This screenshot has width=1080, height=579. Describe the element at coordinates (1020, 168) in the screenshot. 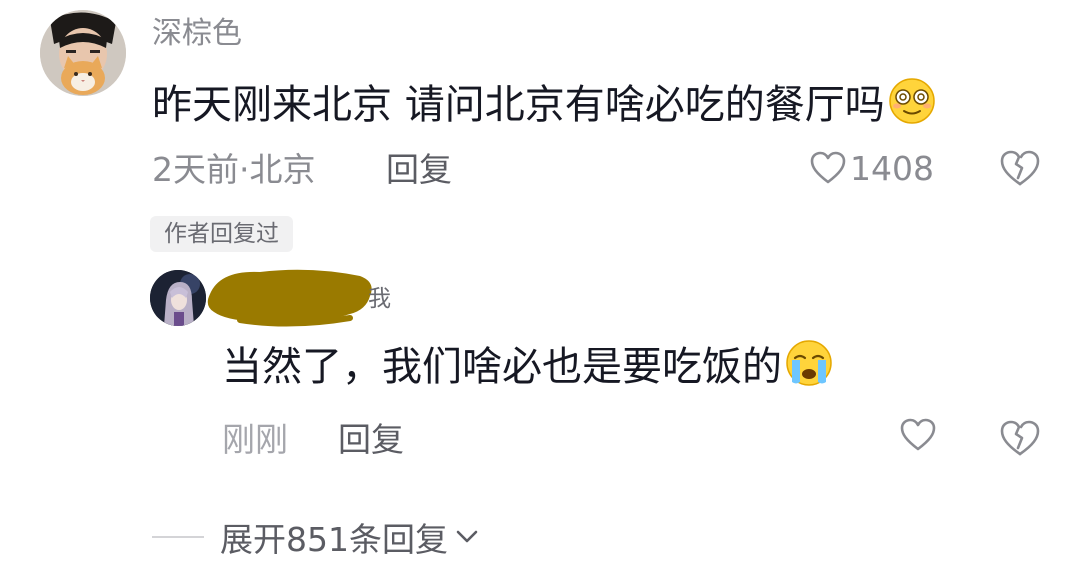

I see `dislike-button` at that location.